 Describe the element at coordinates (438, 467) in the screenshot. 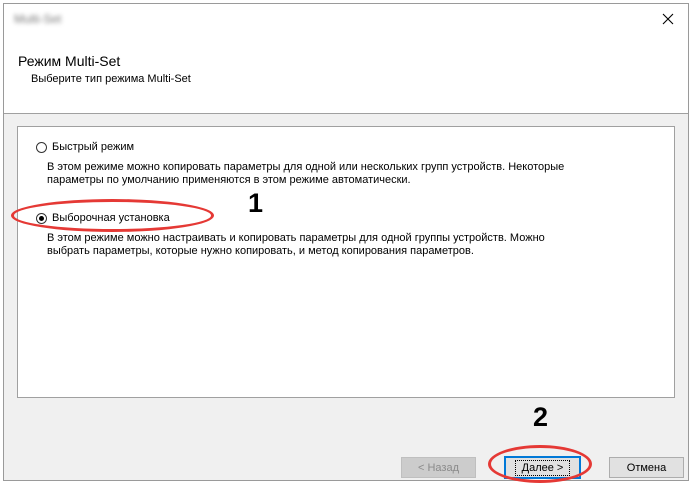

I see `back-button: < Назад` at that location.